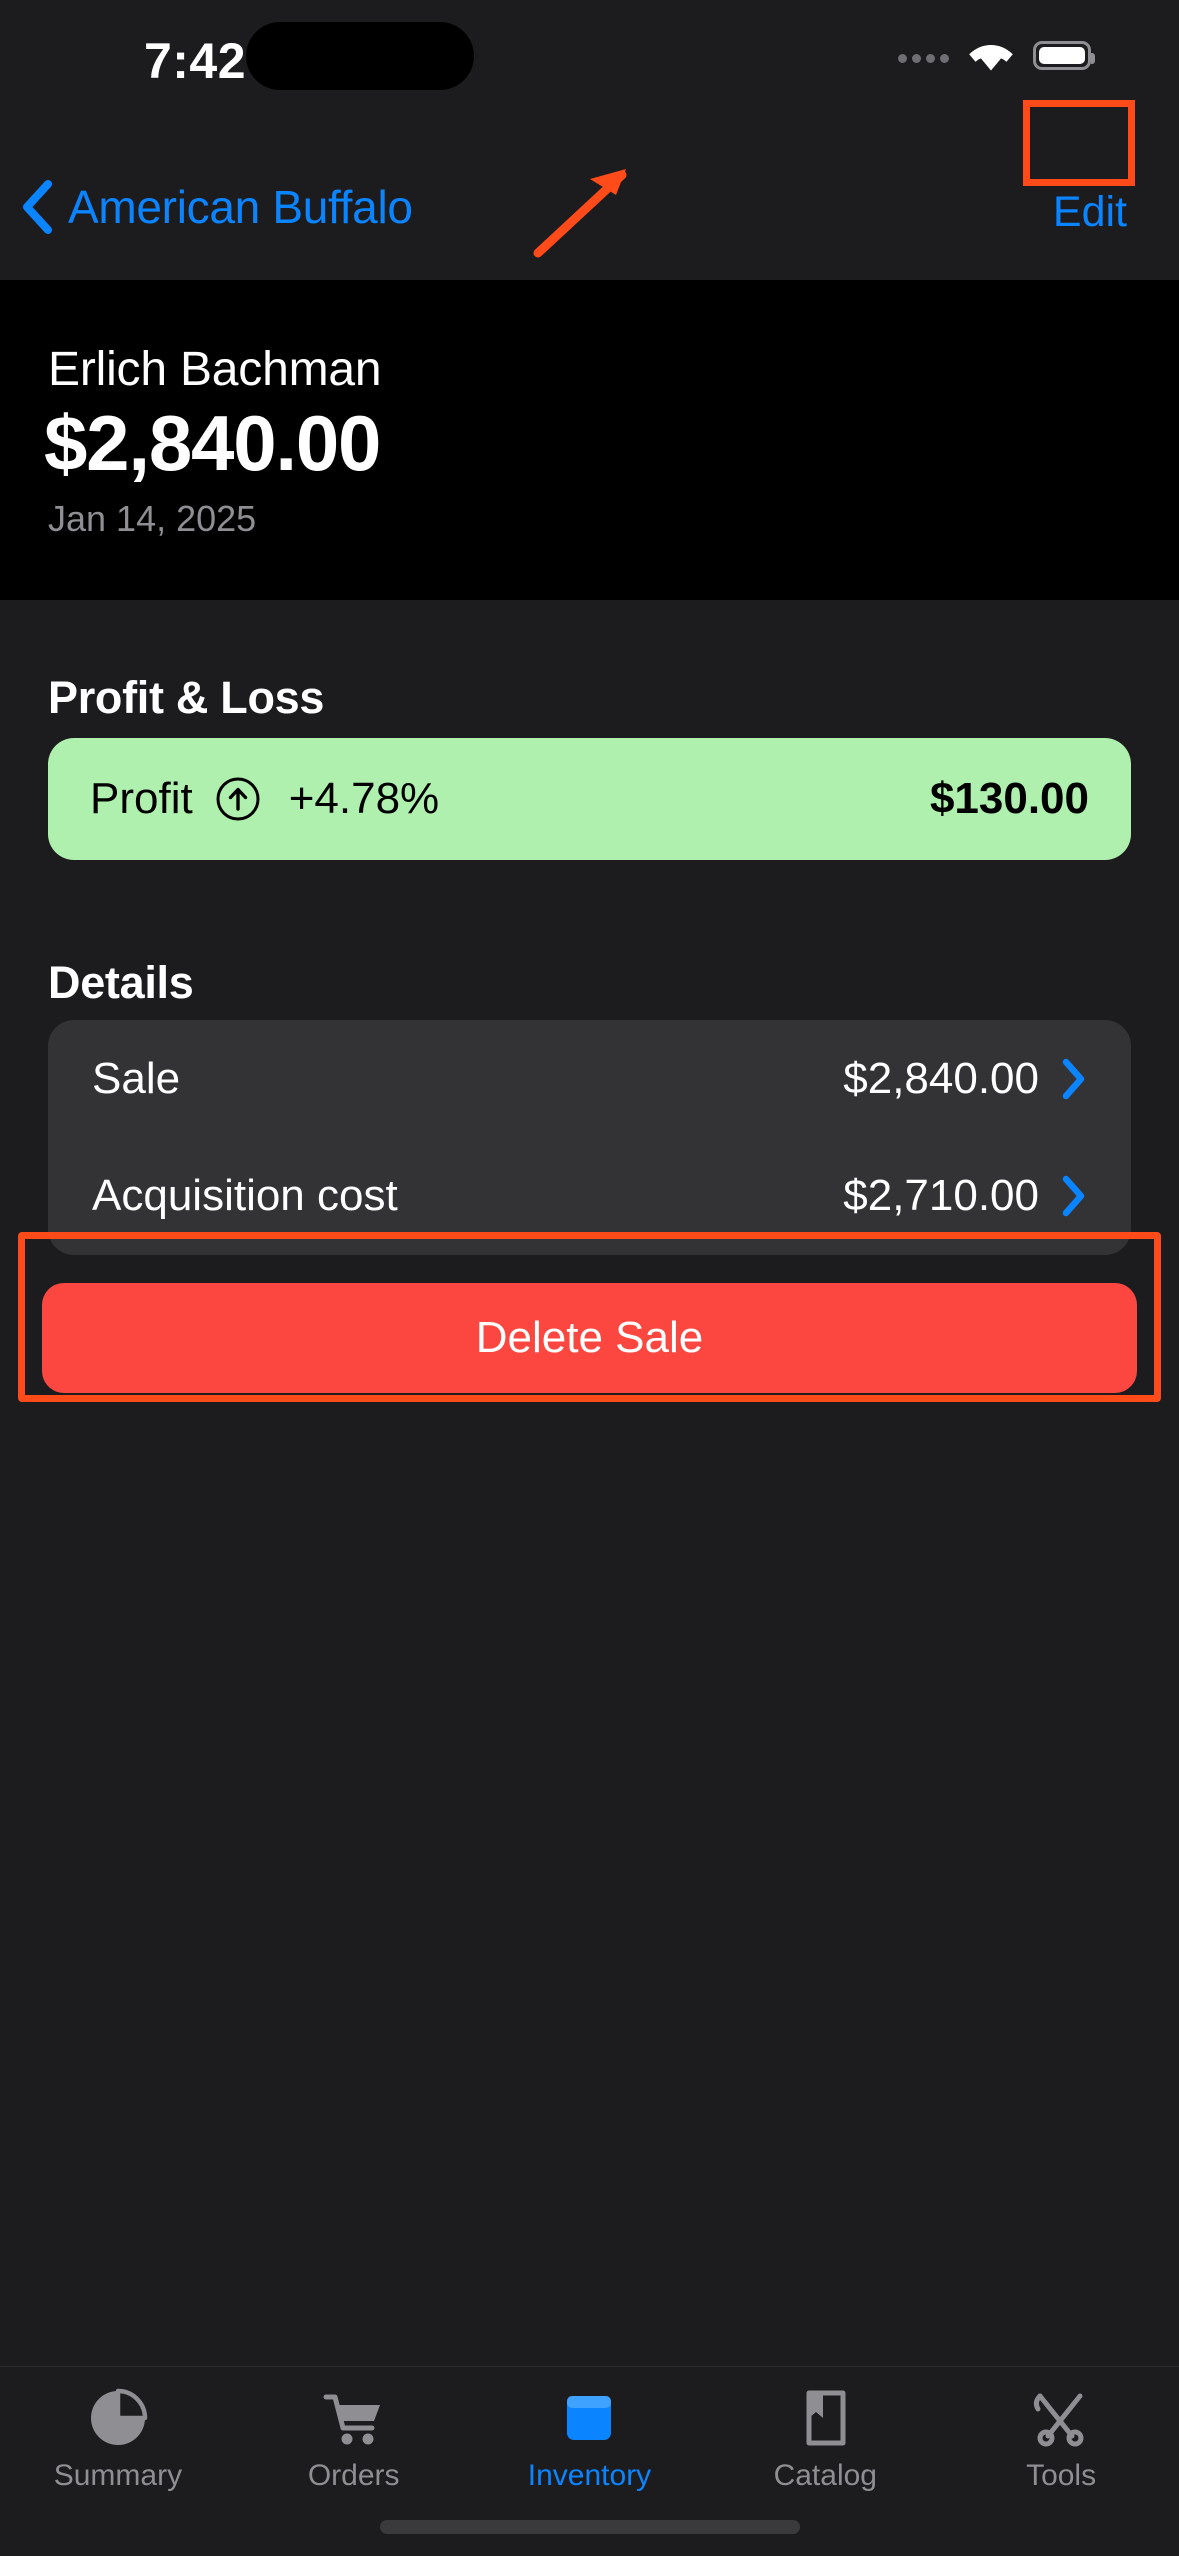 The width and height of the screenshot is (1179, 2556). I want to click on sale-header: Erlich Bachman $2,840.00 Jan 14, 2025, so click(589, 440).